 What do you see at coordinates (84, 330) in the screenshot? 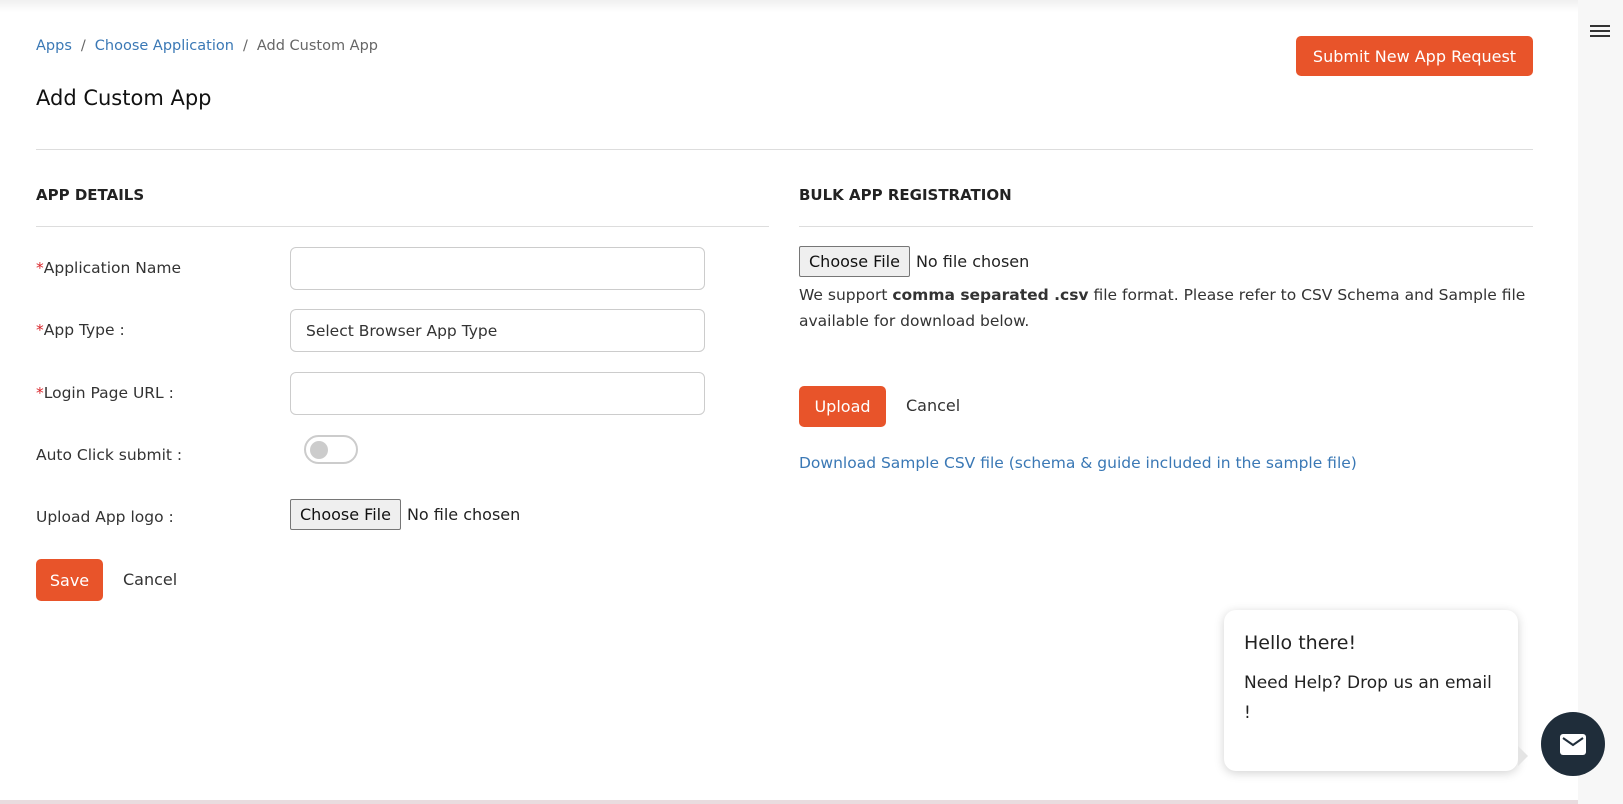
I see `label-text: App Type :` at bounding box center [84, 330].